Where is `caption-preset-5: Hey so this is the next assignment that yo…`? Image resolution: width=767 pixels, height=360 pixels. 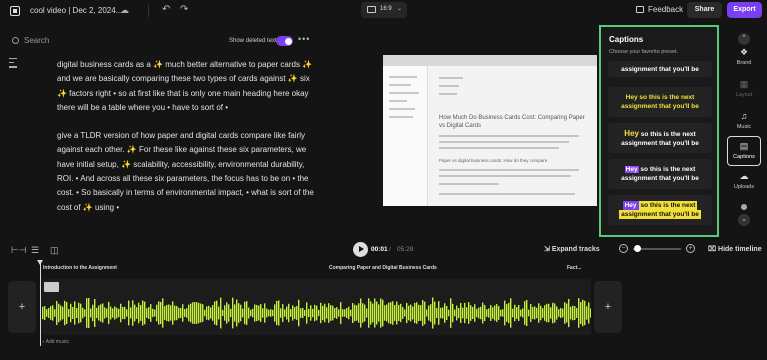 caption-preset-5: Hey so this is the next assignment that yo… is located at coordinates (660, 210).